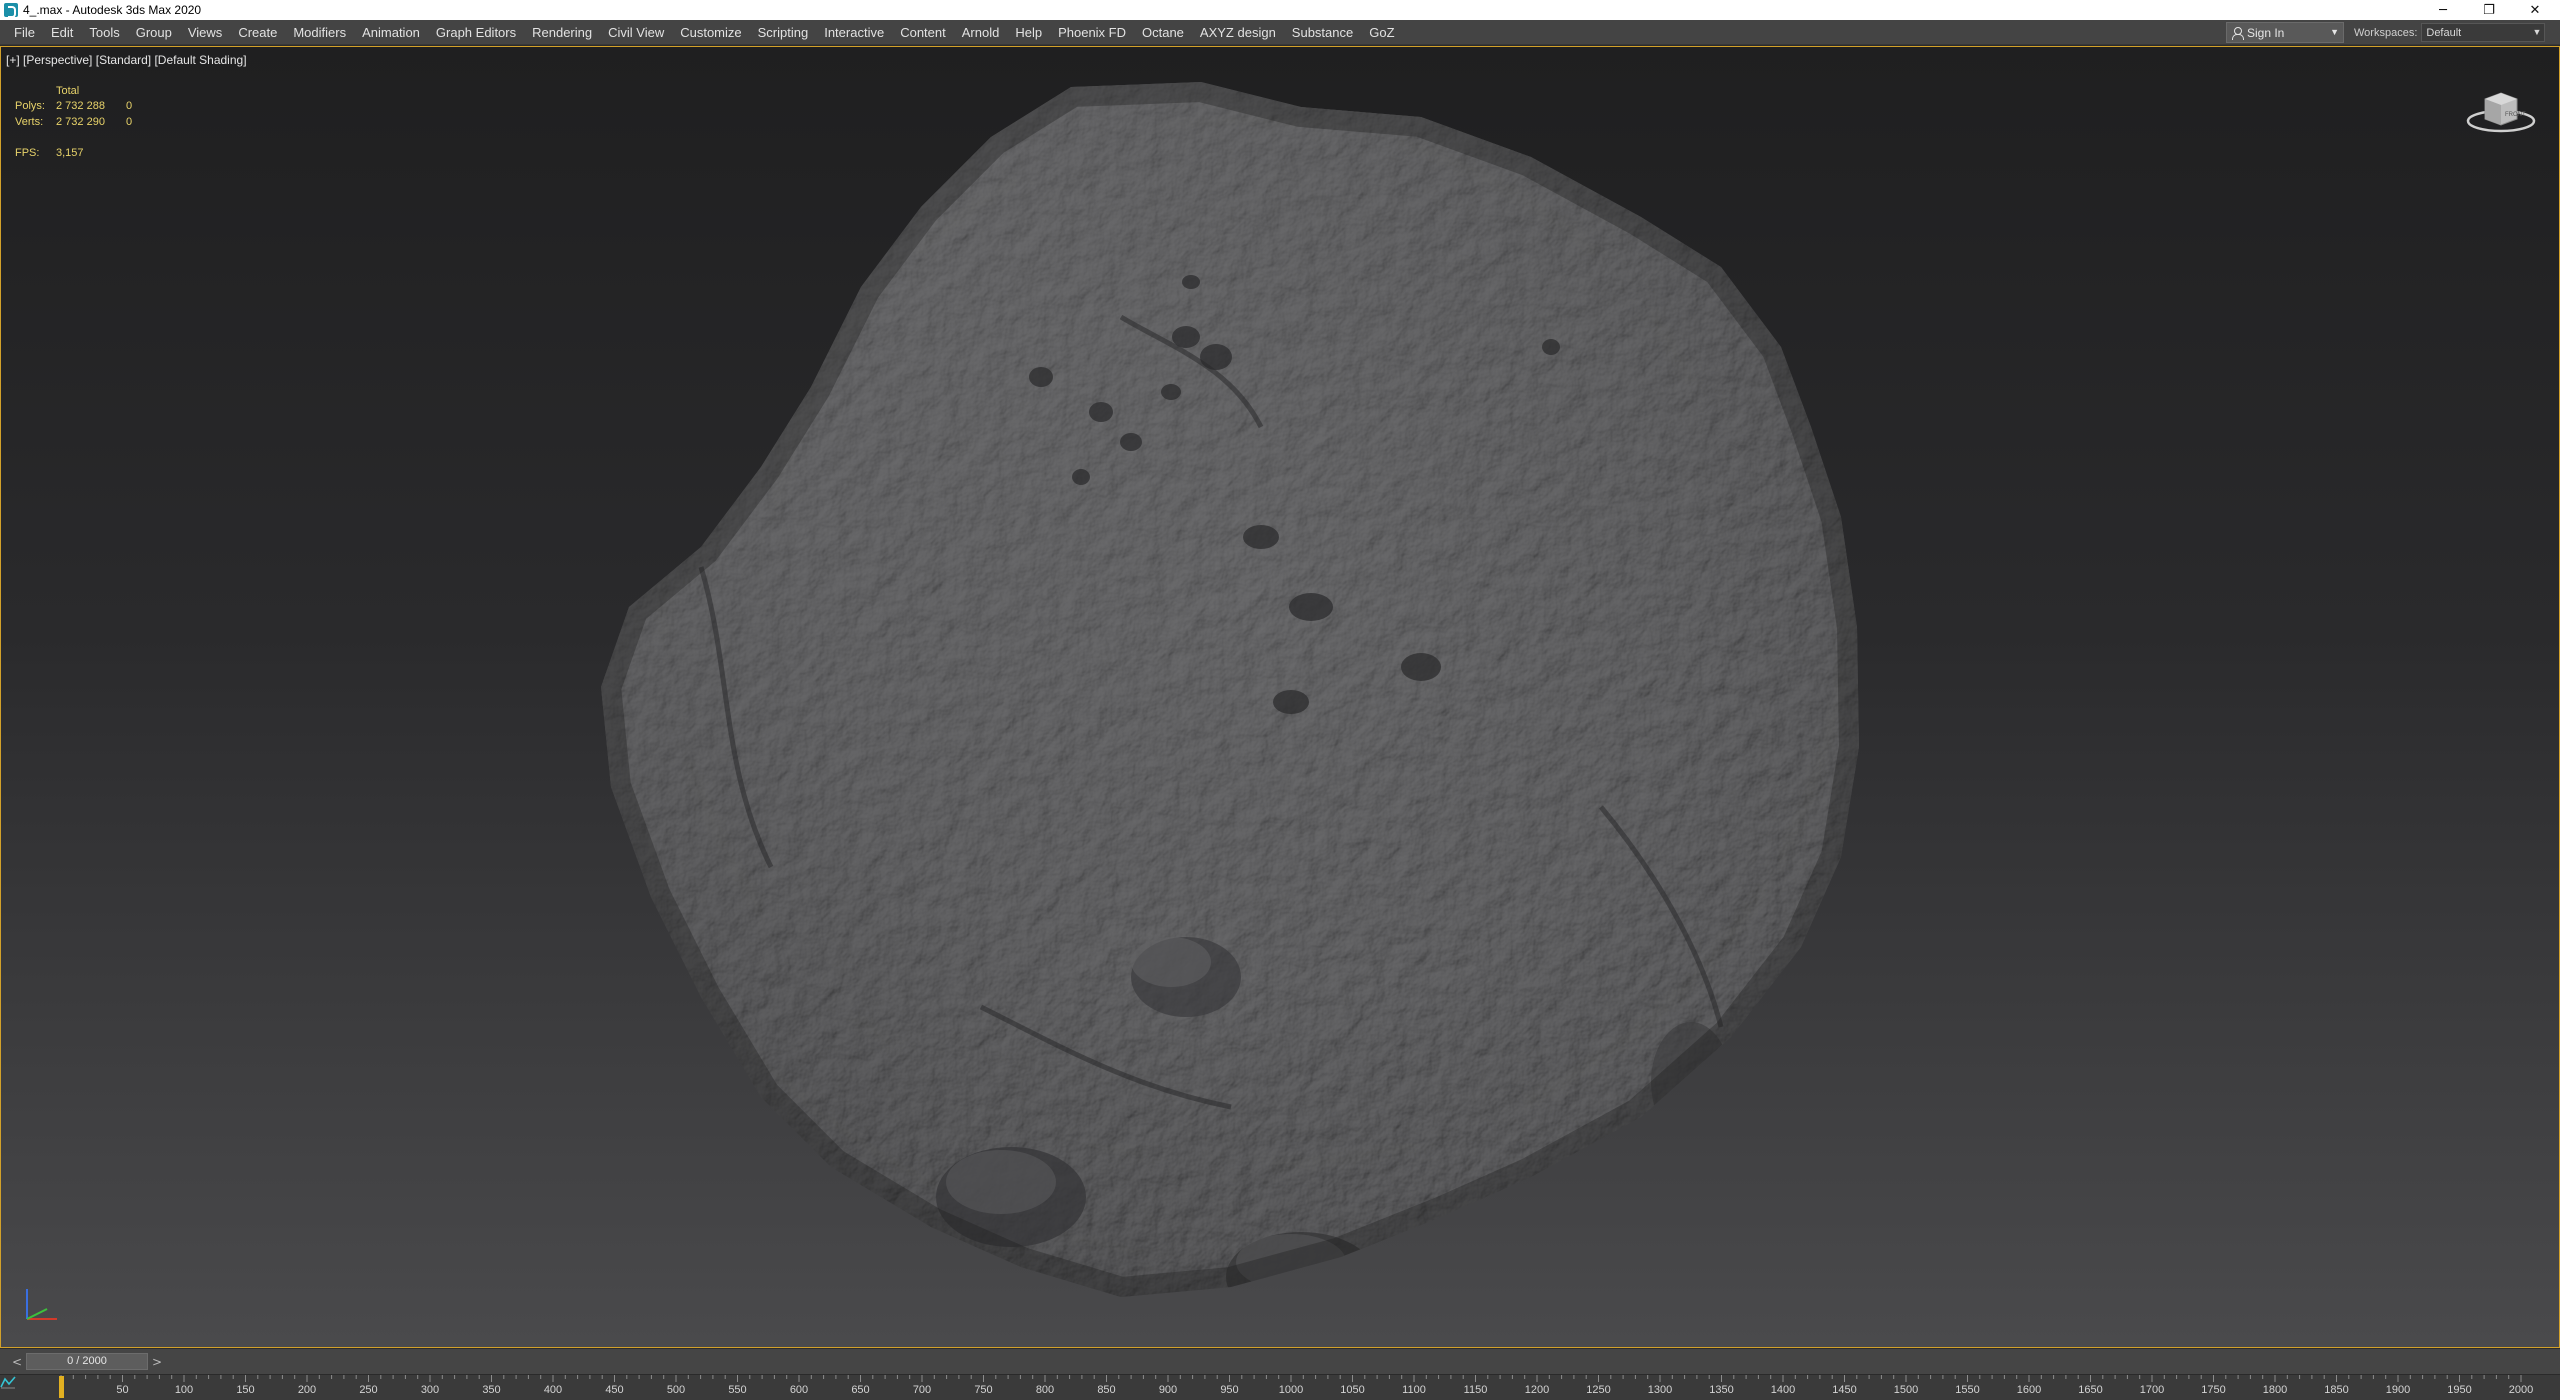 The width and height of the screenshot is (2560, 1400). What do you see at coordinates (30, 106) in the screenshot?
I see `polys-label: Polys:` at bounding box center [30, 106].